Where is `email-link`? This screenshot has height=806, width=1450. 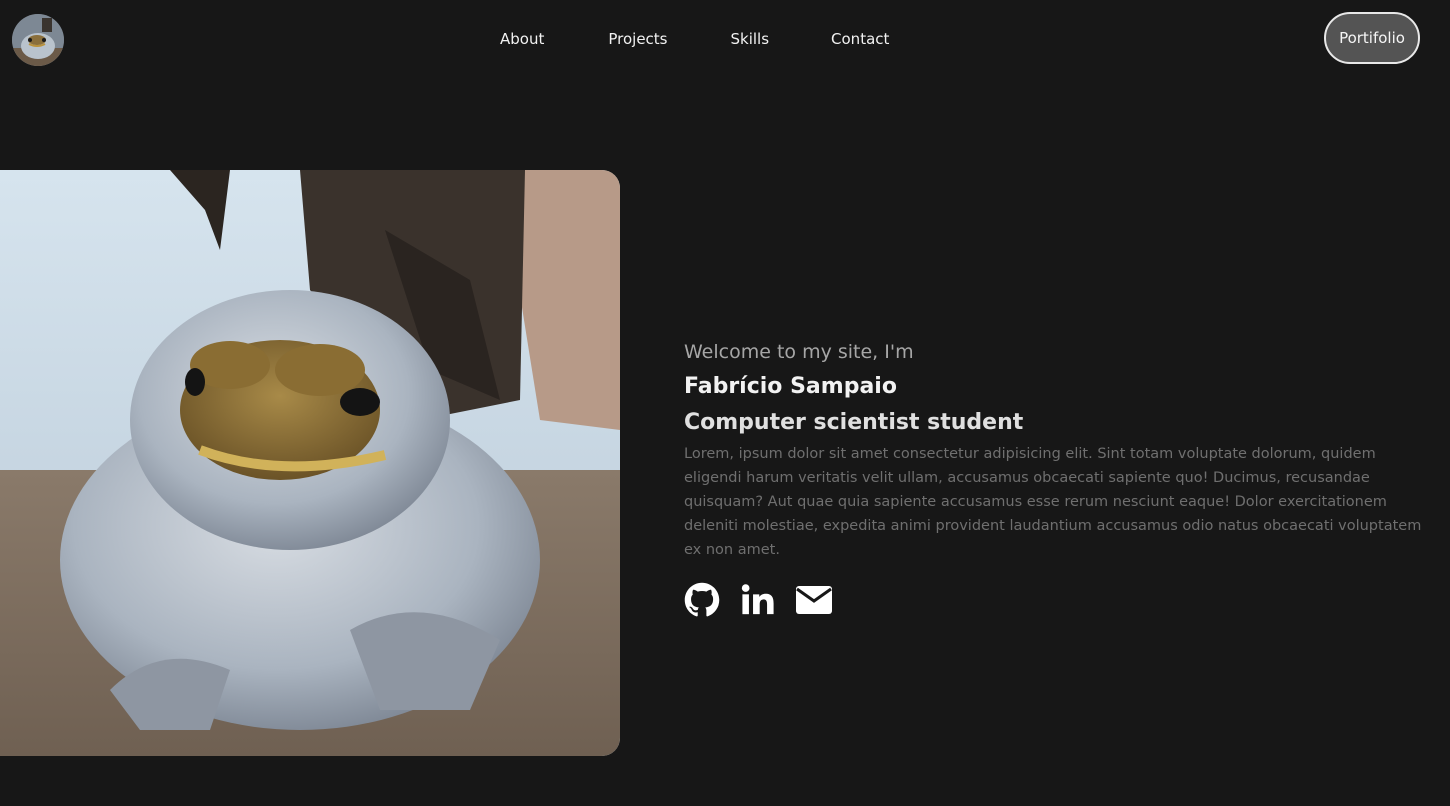
email-link is located at coordinates (814, 600).